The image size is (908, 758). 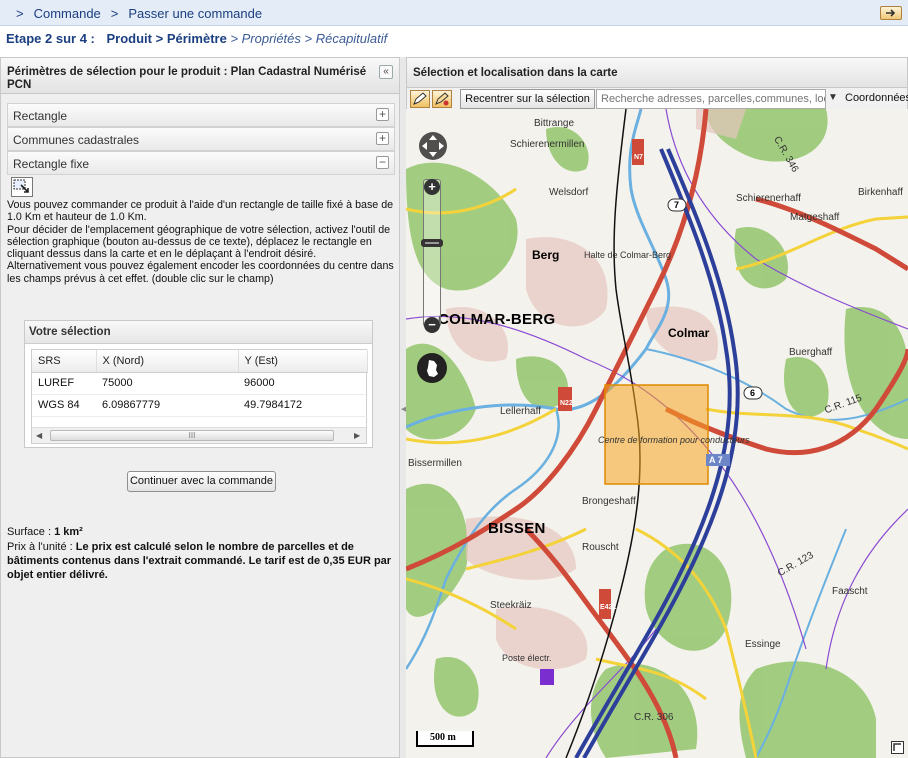 I want to click on pencil-icon, so click(x=420, y=98).